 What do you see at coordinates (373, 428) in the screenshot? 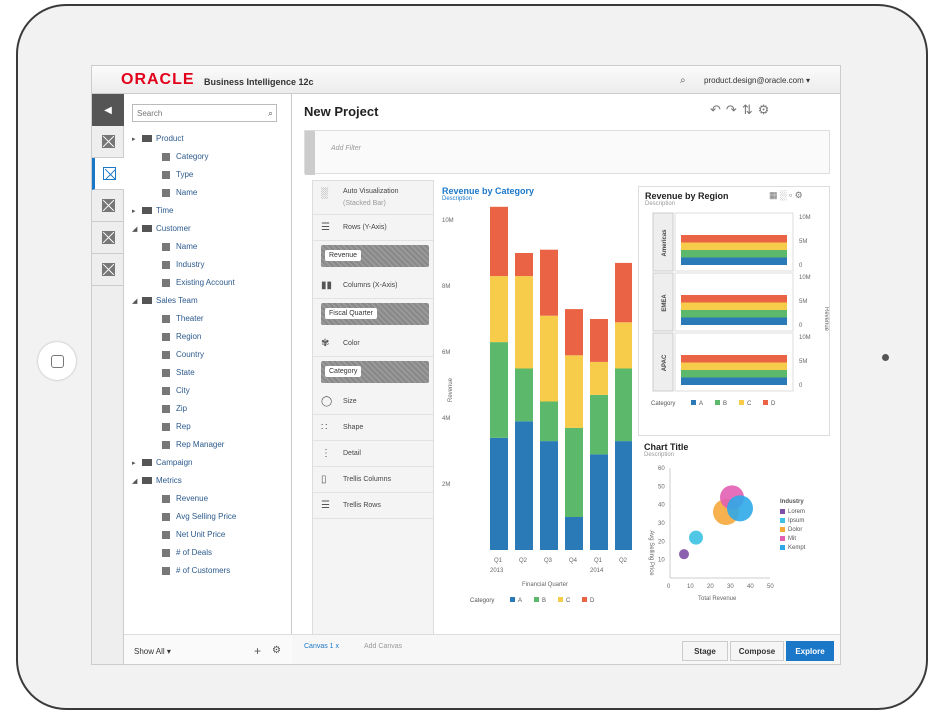
I see `shape-drop-zone: ∷ Shape` at bounding box center [373, 428].